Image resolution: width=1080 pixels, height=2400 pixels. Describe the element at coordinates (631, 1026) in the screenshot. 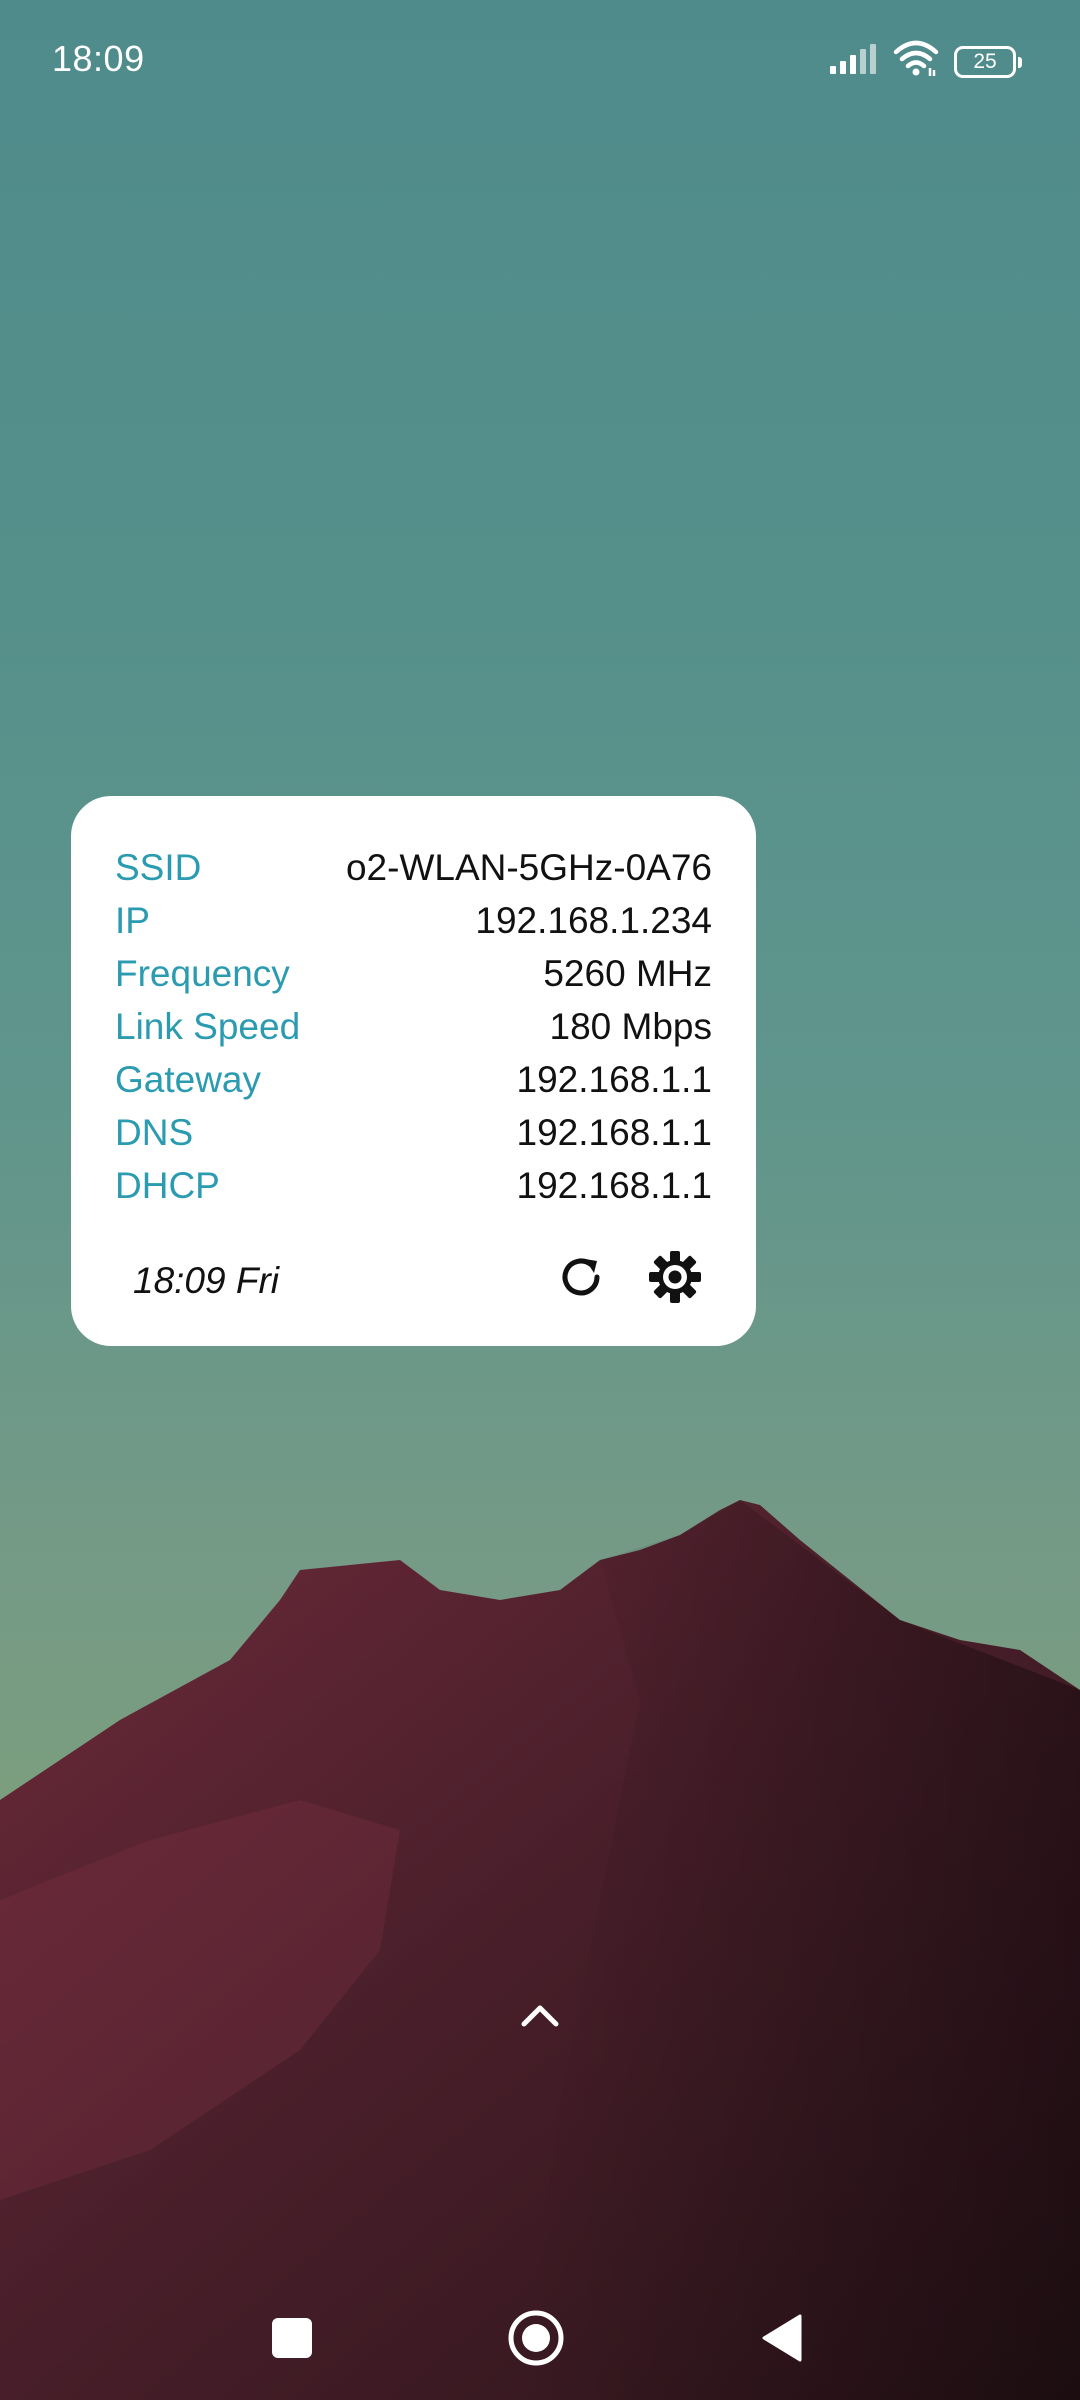

I see `link-speed-value: 180 Mbps` at that location.